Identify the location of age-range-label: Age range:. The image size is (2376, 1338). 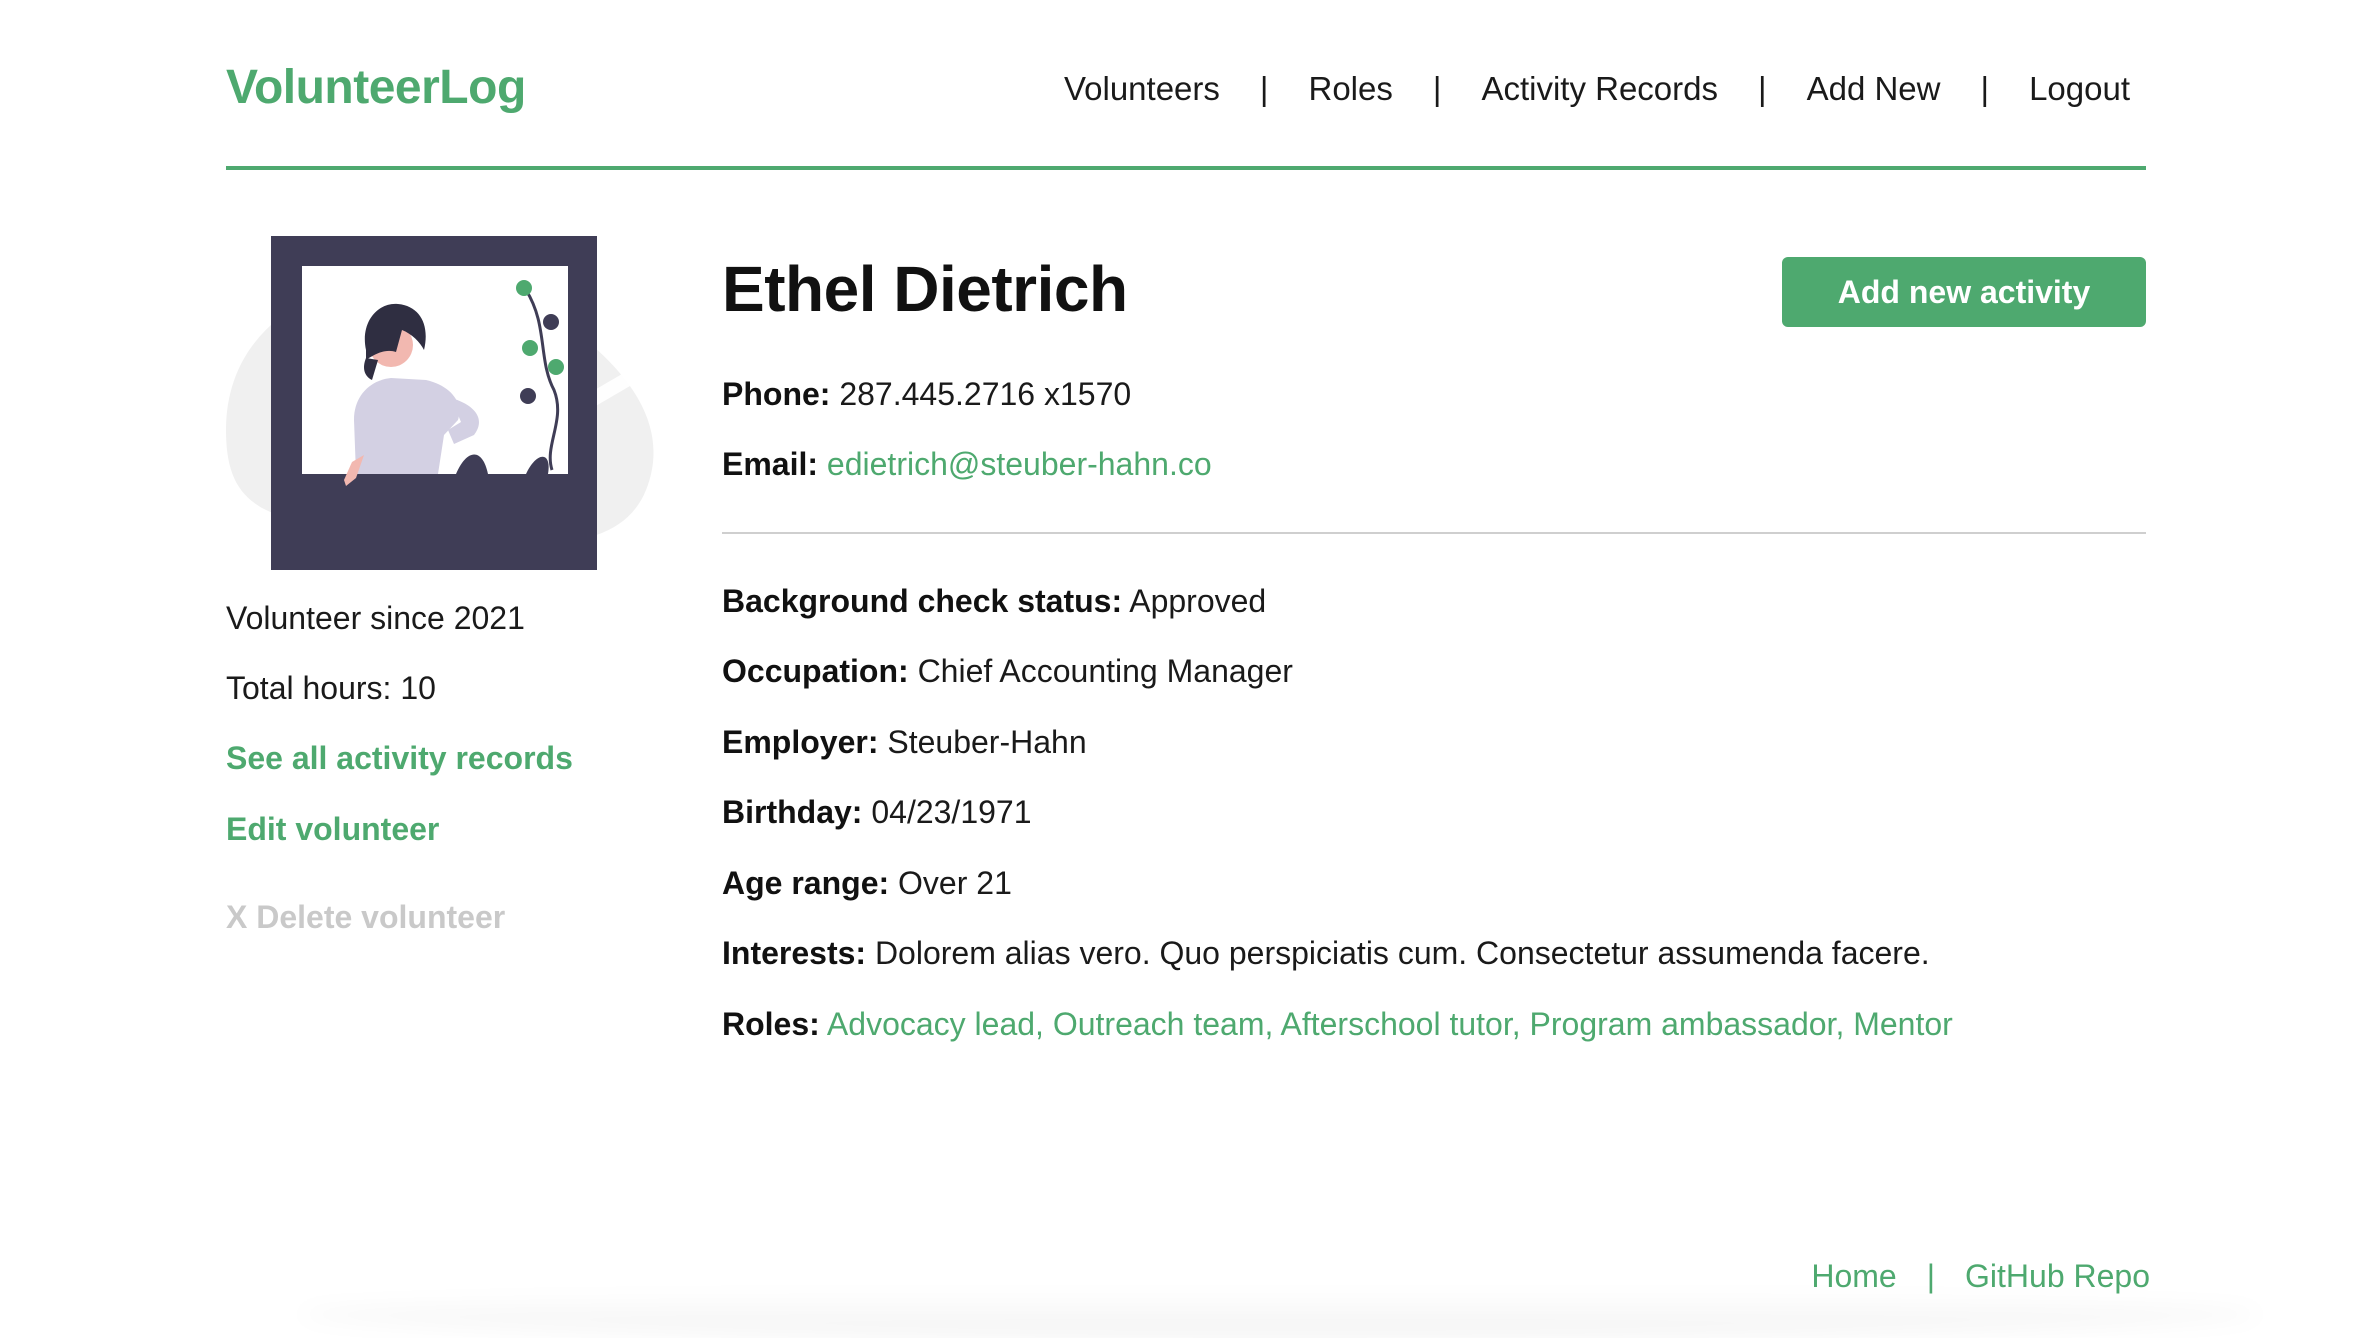
(806, 883).